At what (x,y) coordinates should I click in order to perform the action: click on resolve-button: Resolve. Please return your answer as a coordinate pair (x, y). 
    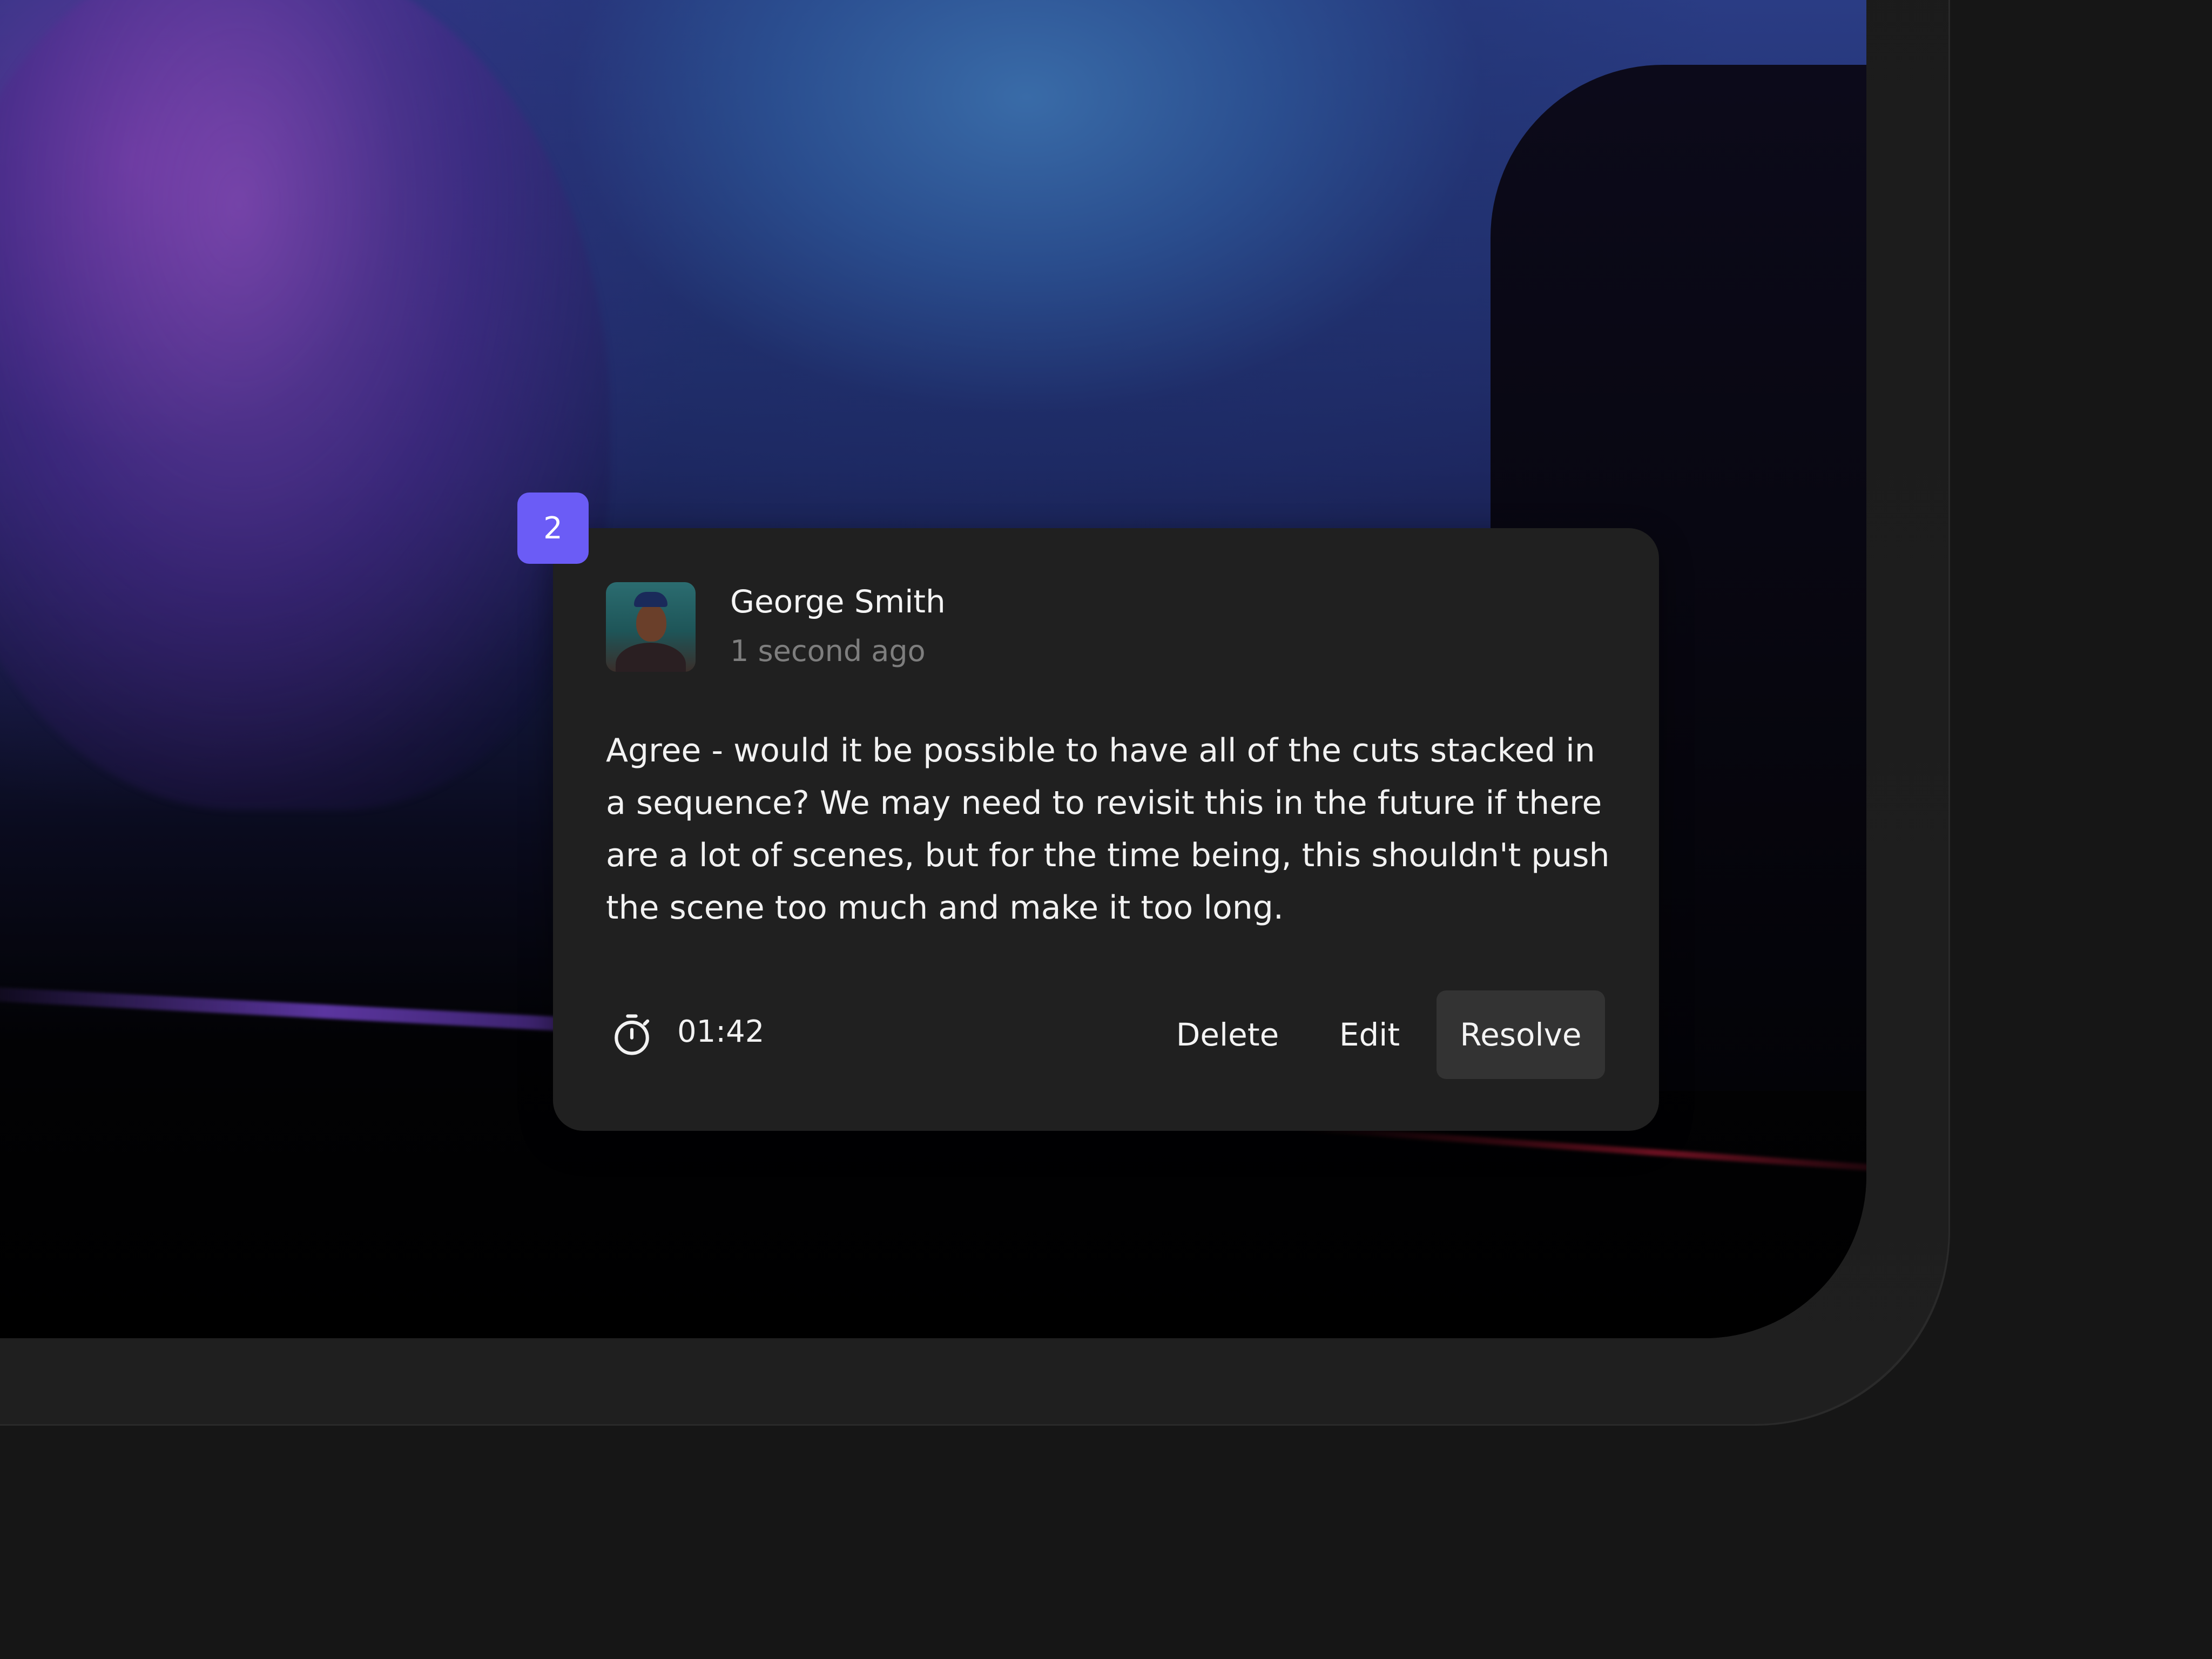
    Looking at the image, I should click on (1521, 1034).